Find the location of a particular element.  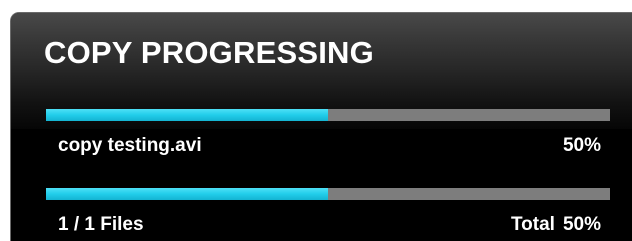

file-progress-fill is located at coordinates (187, 115).